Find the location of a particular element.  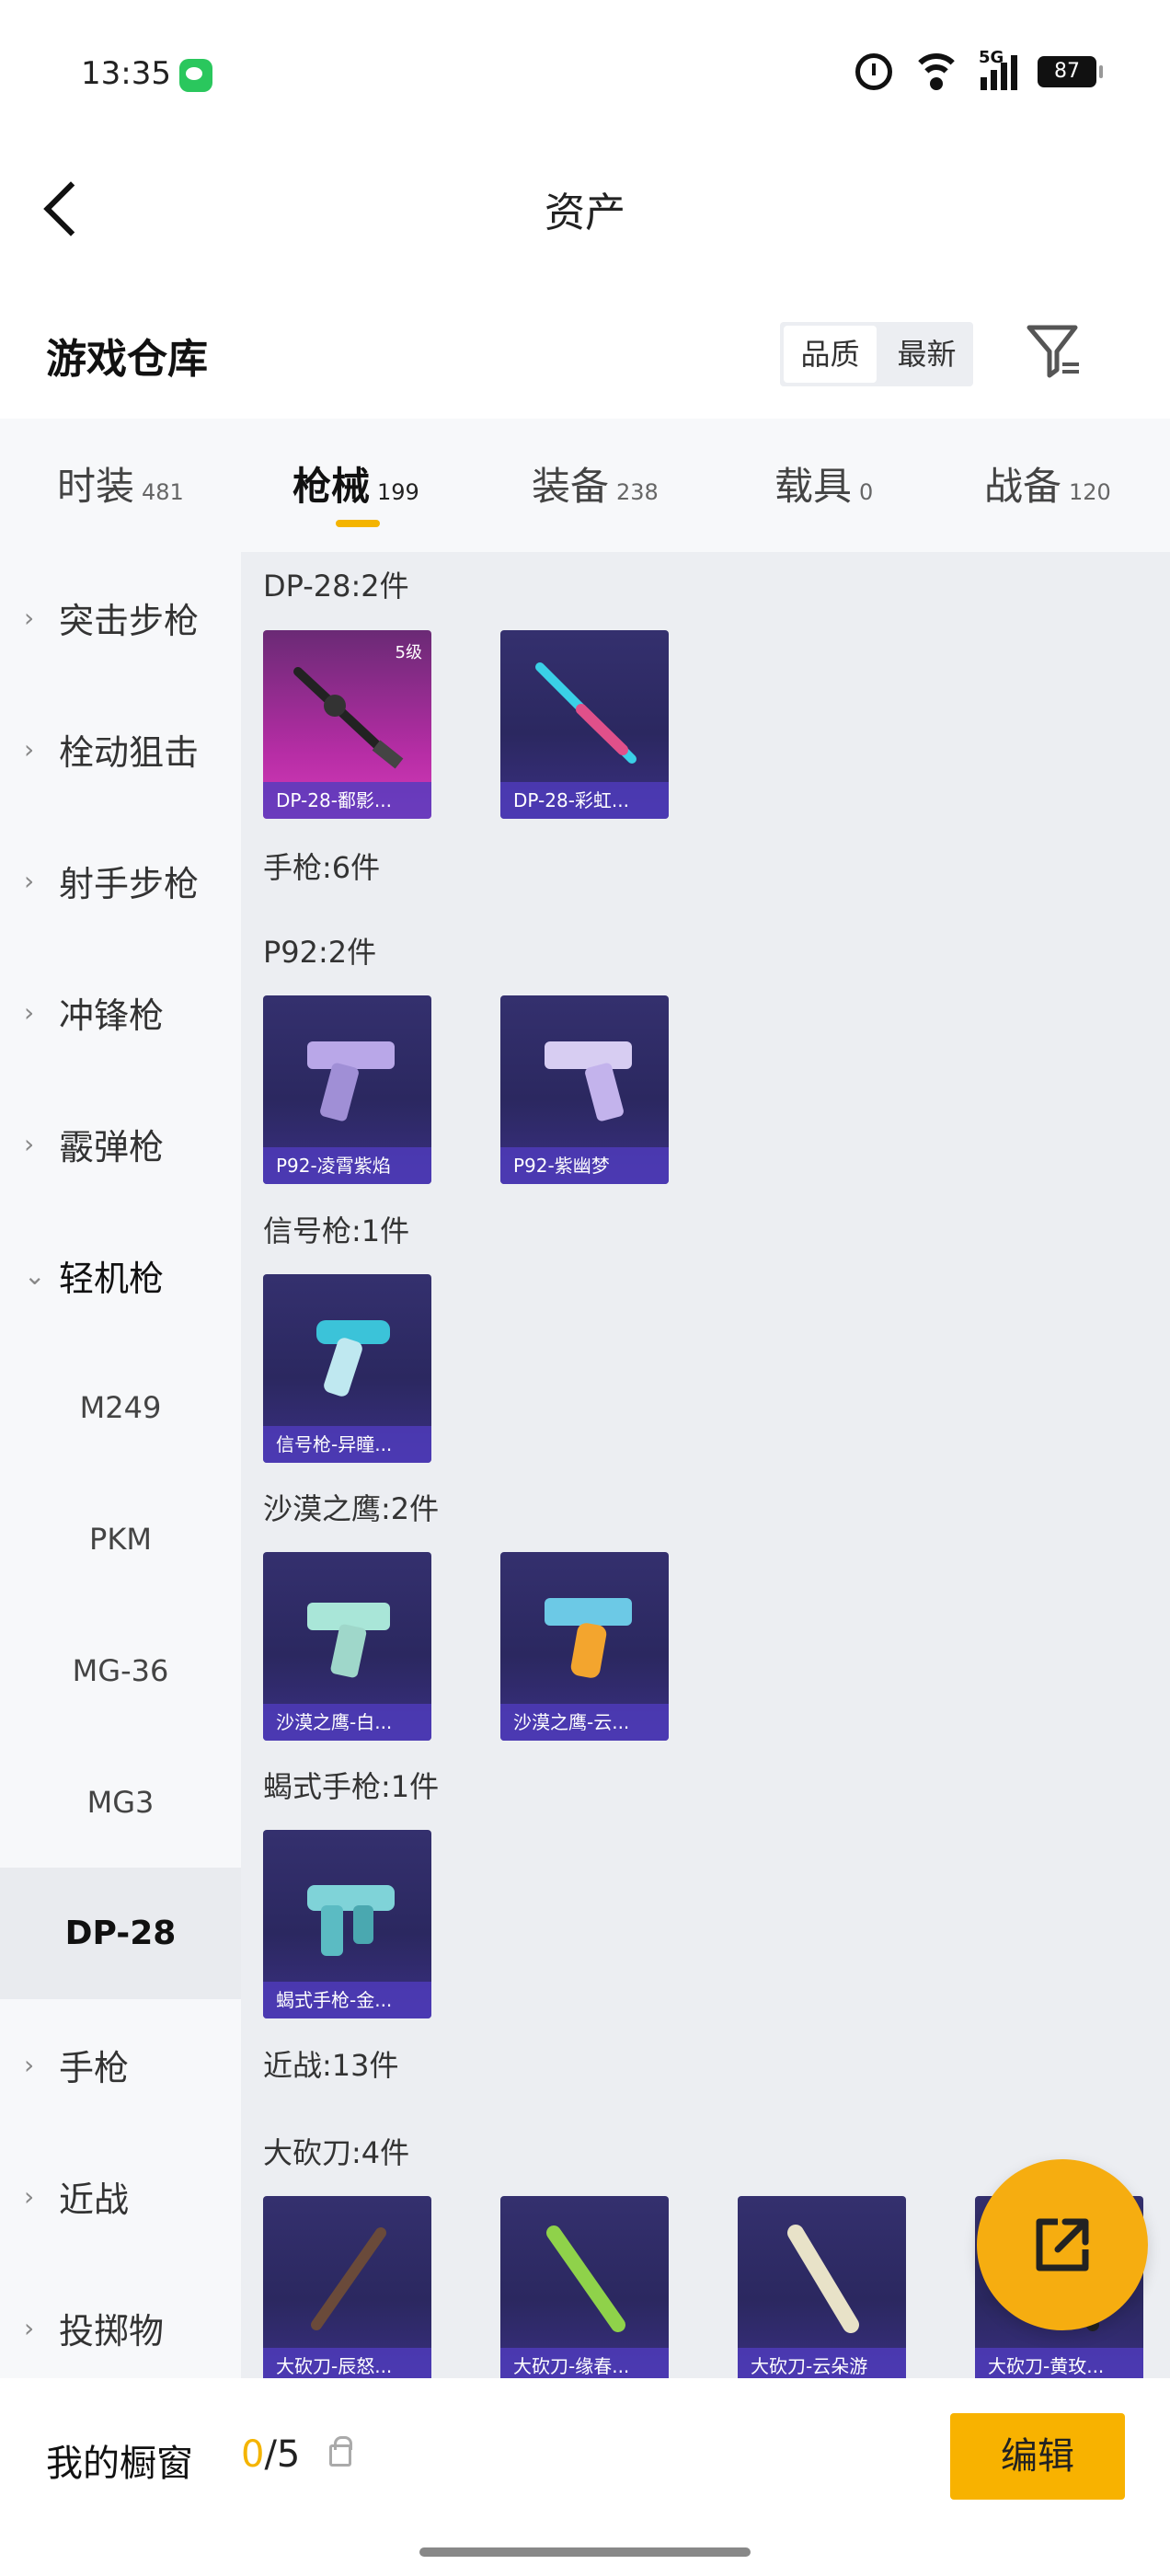

sidebar-item-lmg: ⌄ 轻机枪 is located at coordinates (120, 1275).